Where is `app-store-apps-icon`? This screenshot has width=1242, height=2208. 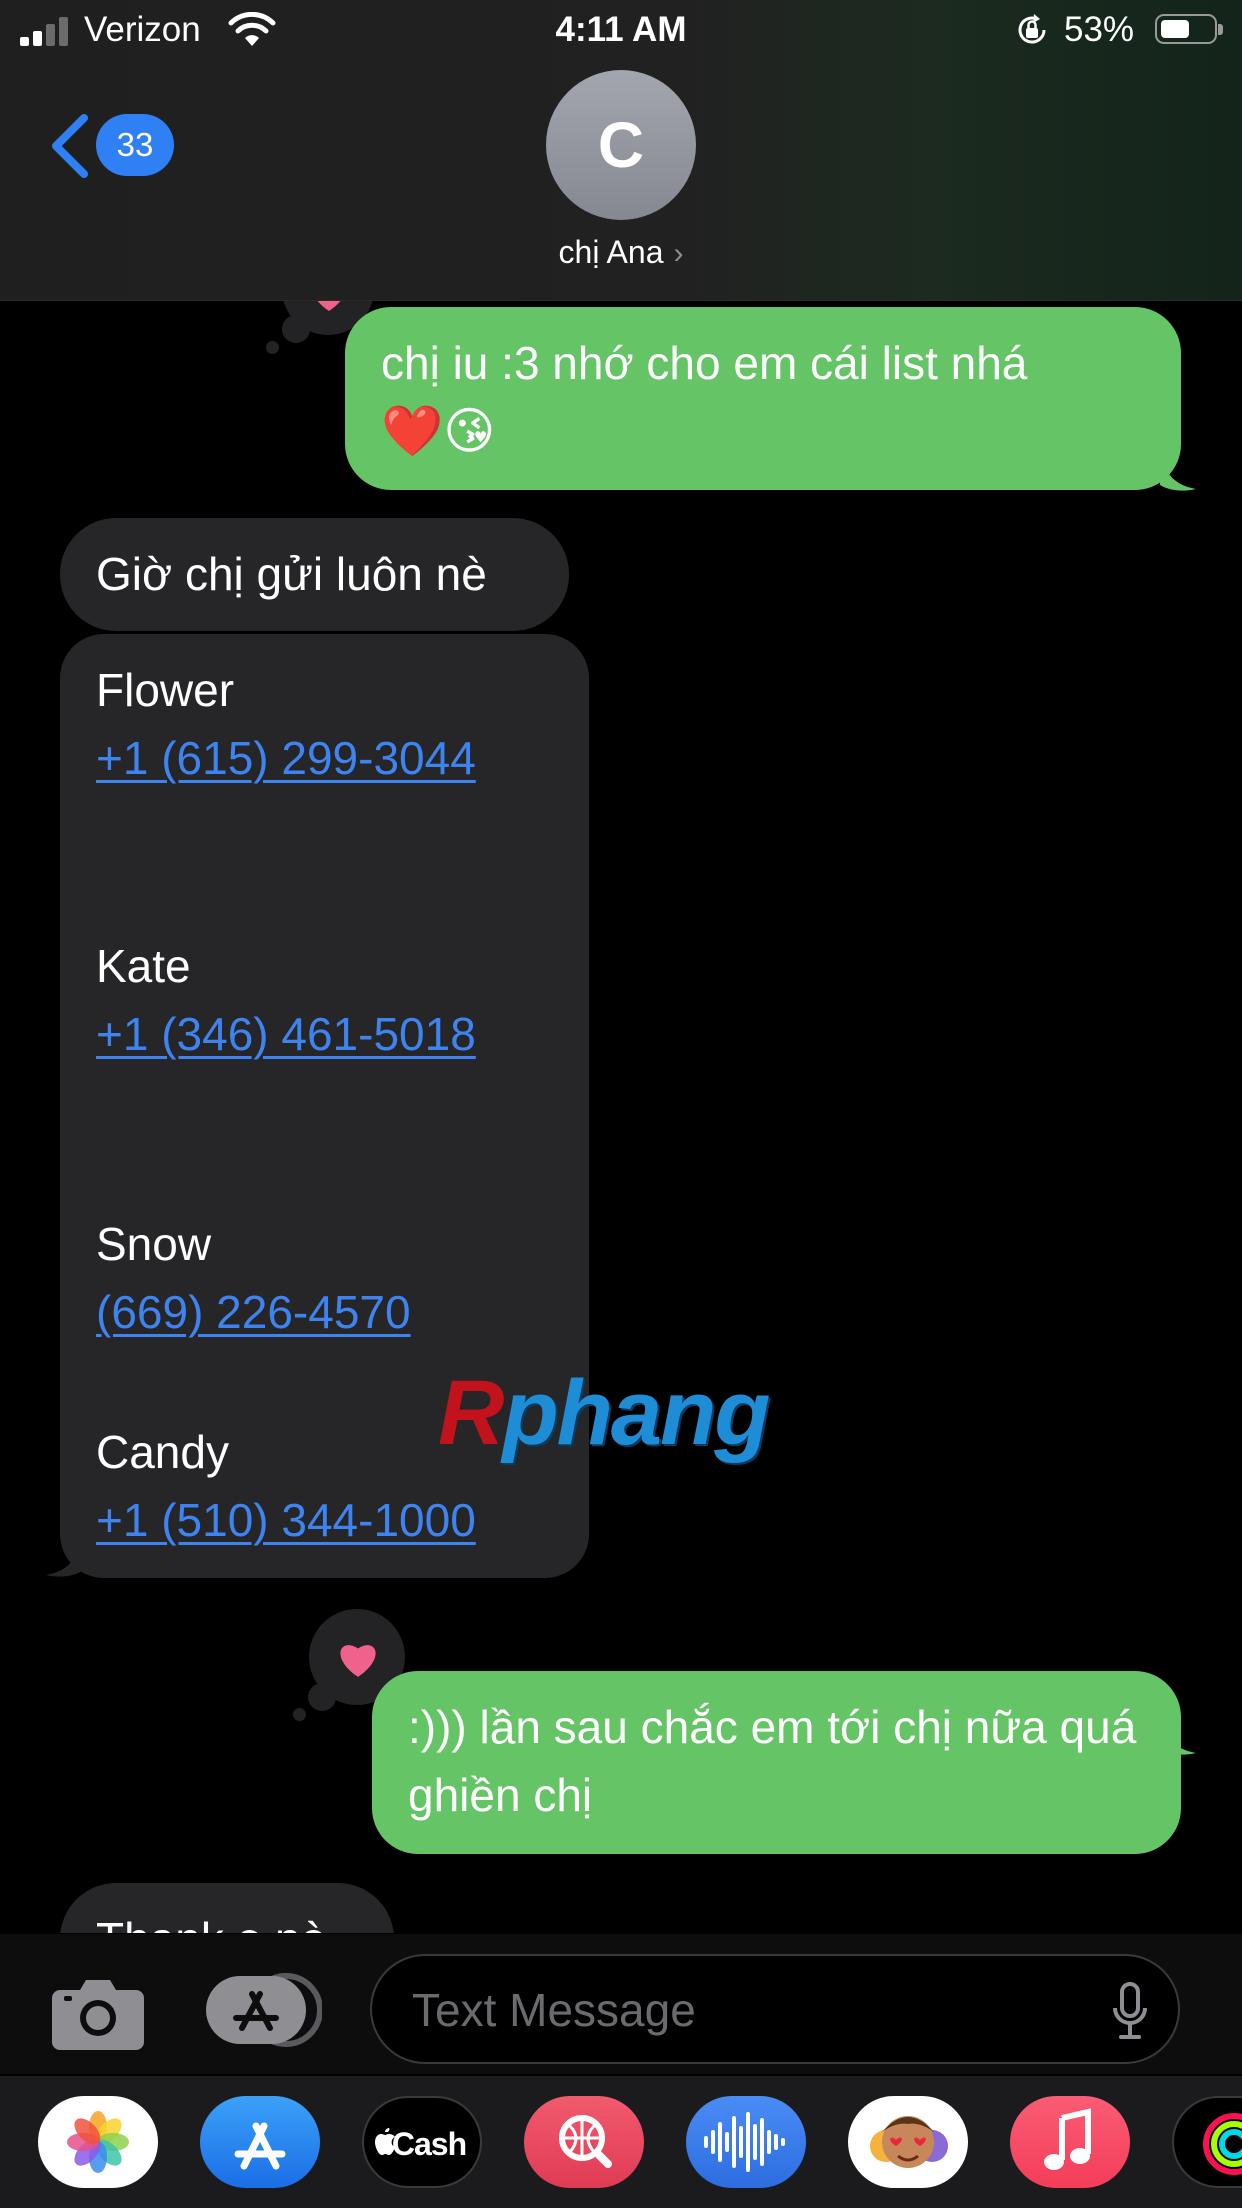 app-store-apps-icon is located at coordinates (264, 2010).